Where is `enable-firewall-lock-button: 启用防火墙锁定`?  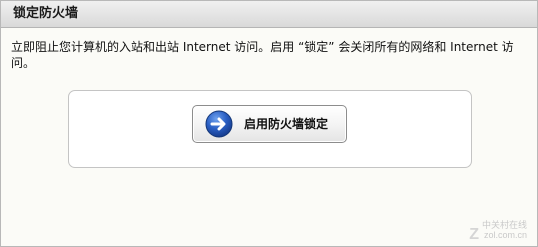 enable-firewall-lock-button: 启用防火墙锁定 is located at coordinates (269, 124).